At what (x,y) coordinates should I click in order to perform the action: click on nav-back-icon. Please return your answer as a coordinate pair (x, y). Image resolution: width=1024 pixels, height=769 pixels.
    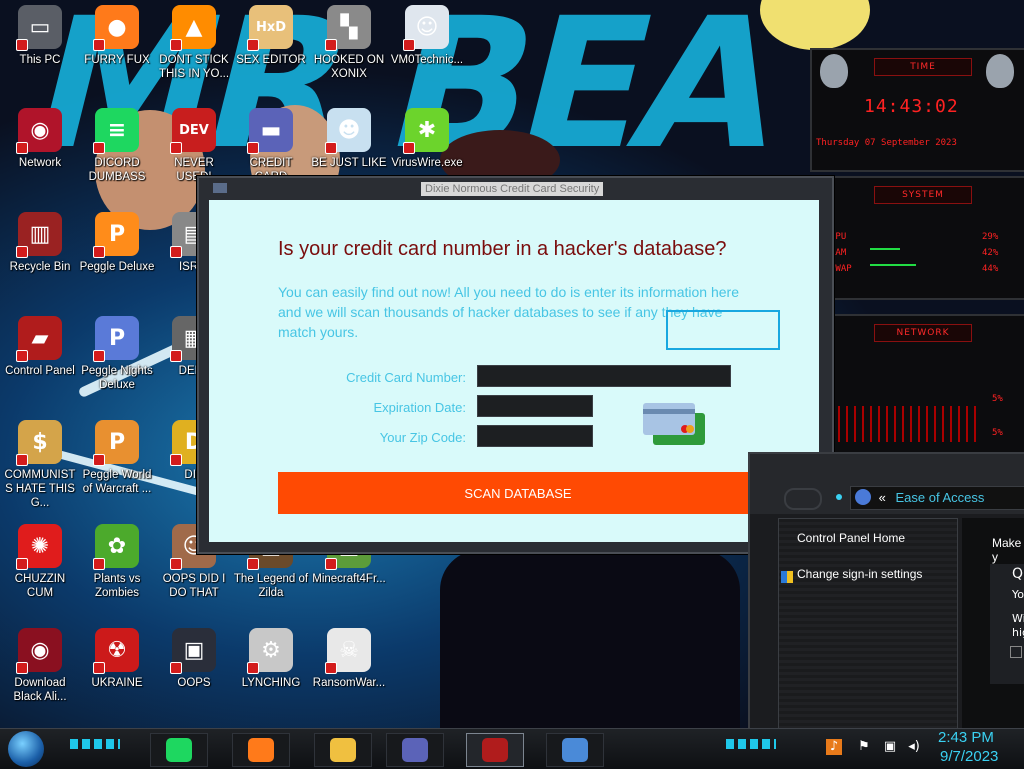
    Looking at the image, I should click on (803, 499).